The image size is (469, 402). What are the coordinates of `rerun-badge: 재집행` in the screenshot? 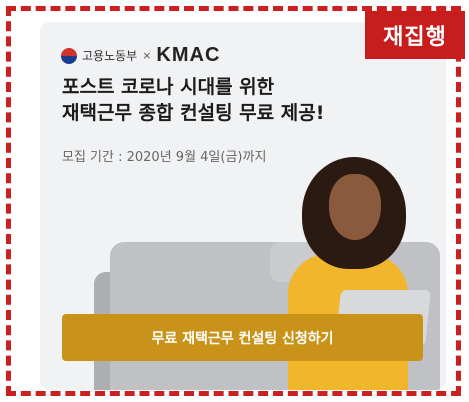 It's located at (415, 35).